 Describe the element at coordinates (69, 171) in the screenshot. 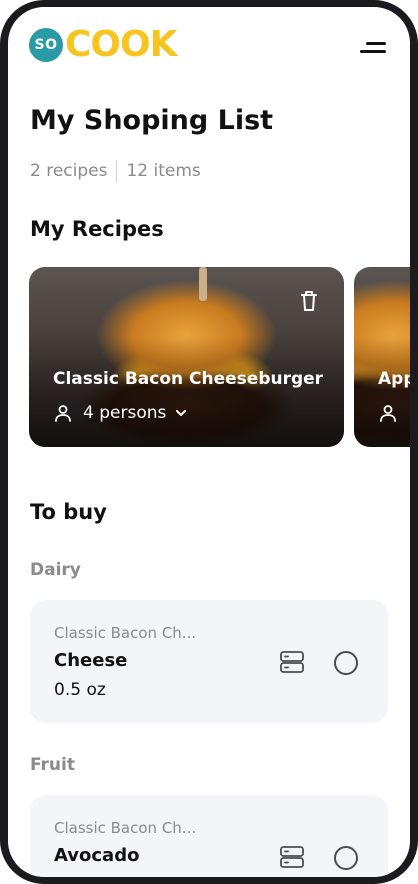

I see `recipes-count: 2 recipes` at that location.